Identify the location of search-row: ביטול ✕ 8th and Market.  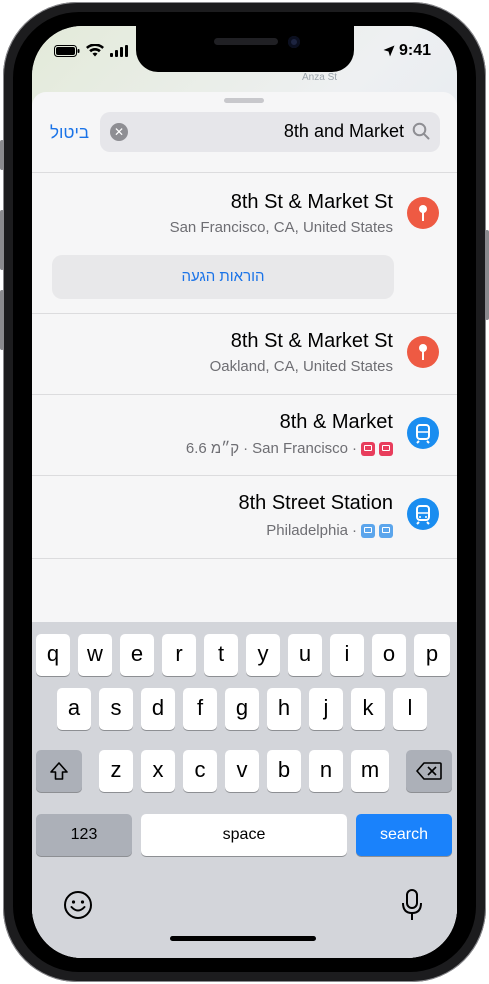
(244, 134).